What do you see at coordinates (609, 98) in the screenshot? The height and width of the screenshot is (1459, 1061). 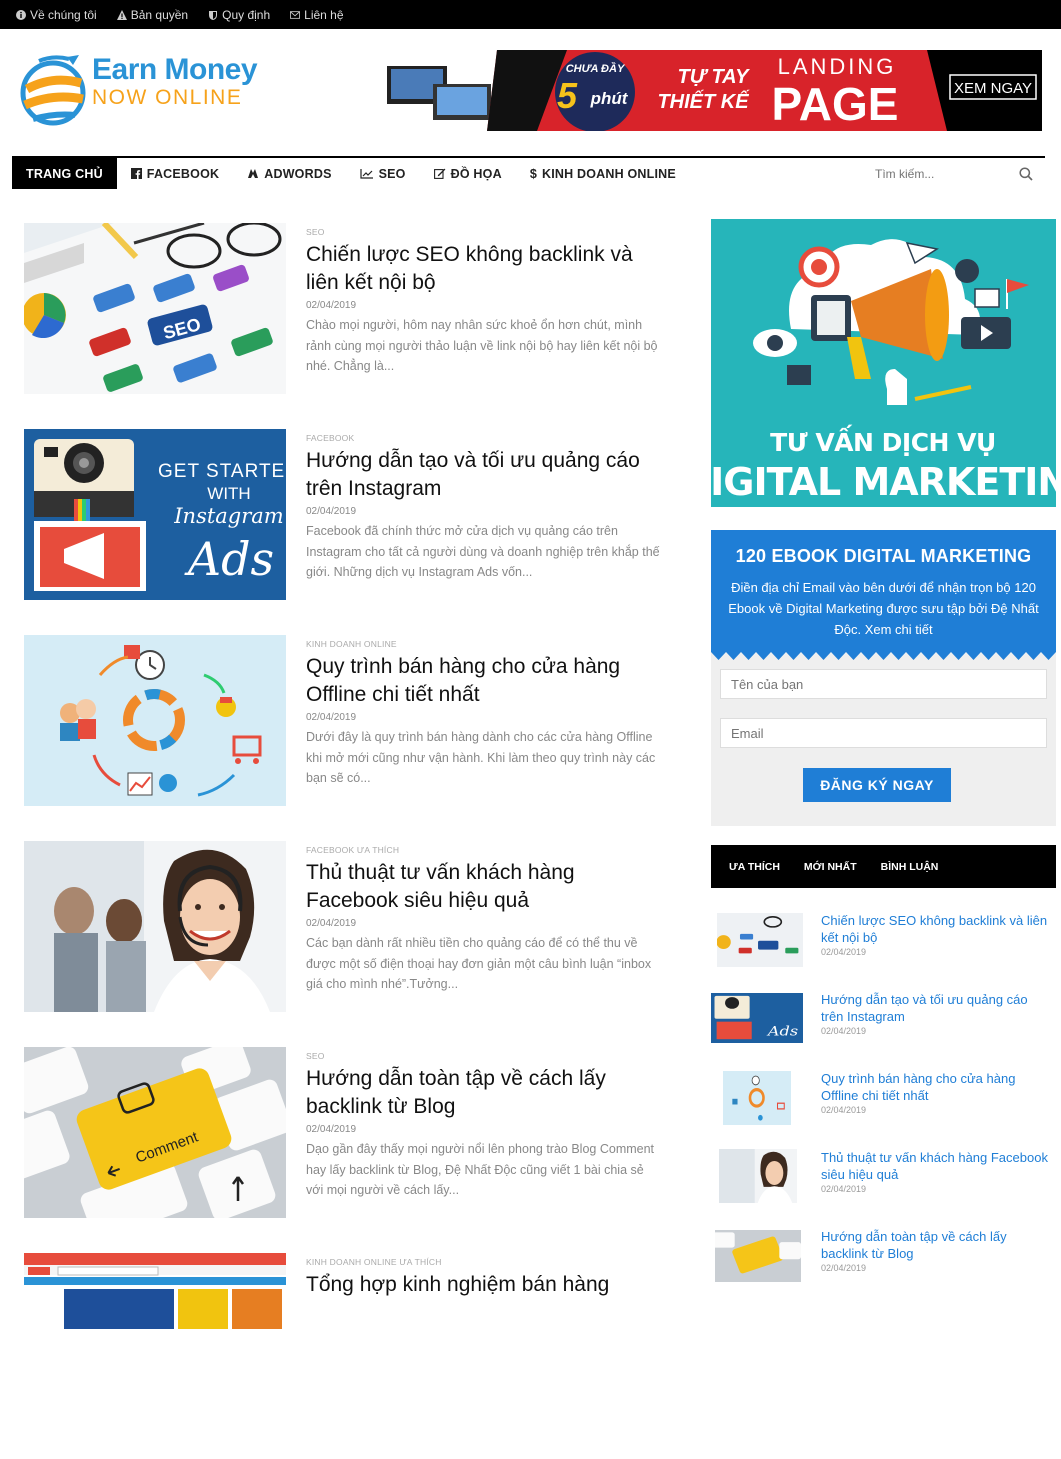 I see `banner-unit: phút` at bounding box center [609, 98].